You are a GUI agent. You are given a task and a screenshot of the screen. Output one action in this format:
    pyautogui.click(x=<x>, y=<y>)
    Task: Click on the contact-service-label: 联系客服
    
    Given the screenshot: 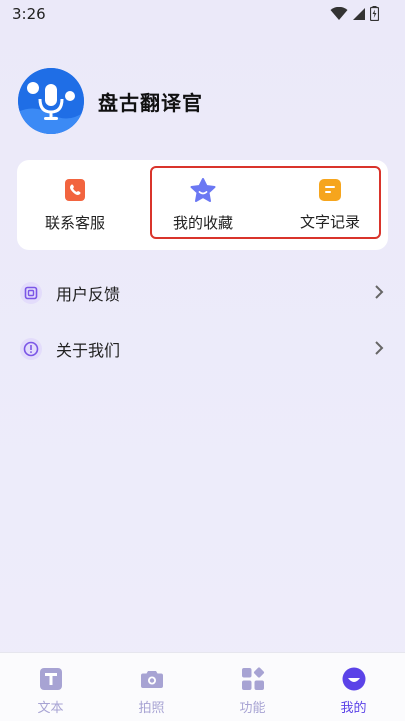 What is the action you would take?
    pyautogui.click(x=74, y=222)
    